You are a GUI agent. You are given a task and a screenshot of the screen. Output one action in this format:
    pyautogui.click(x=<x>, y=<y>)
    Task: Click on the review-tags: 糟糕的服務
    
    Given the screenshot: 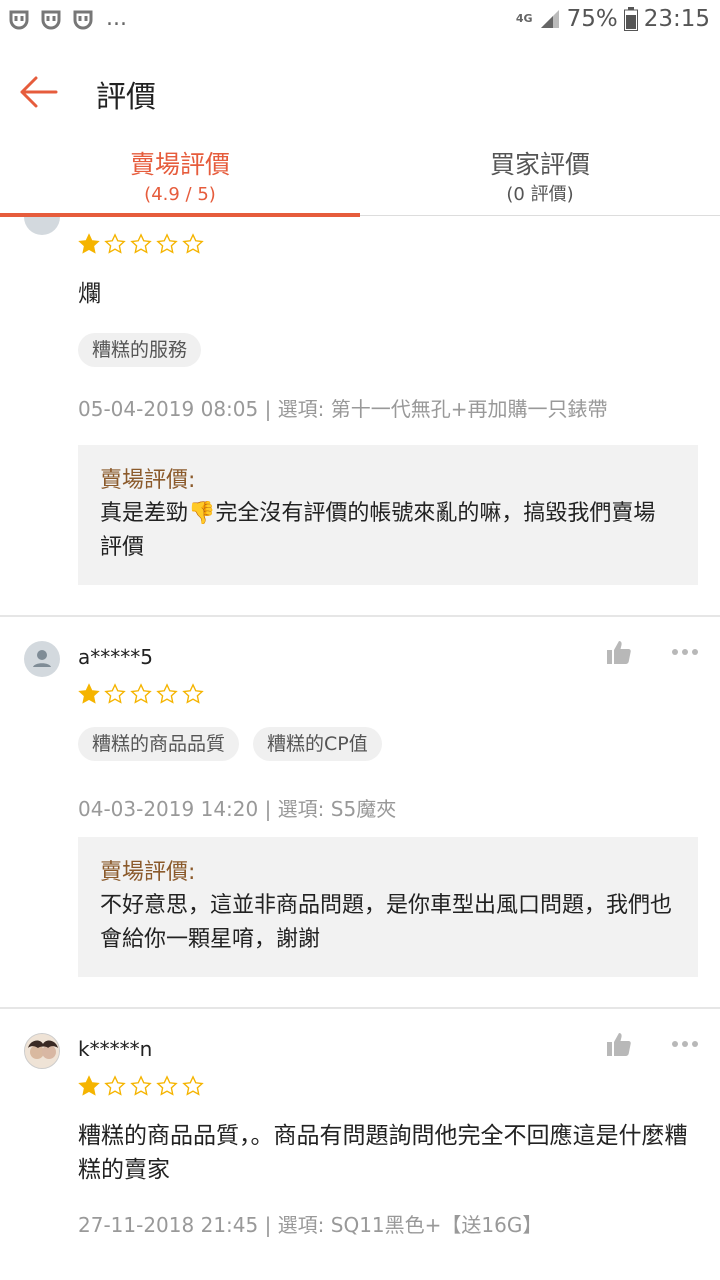 What is the action you would take?
    pyautogui.click(x=140, y=350)
    